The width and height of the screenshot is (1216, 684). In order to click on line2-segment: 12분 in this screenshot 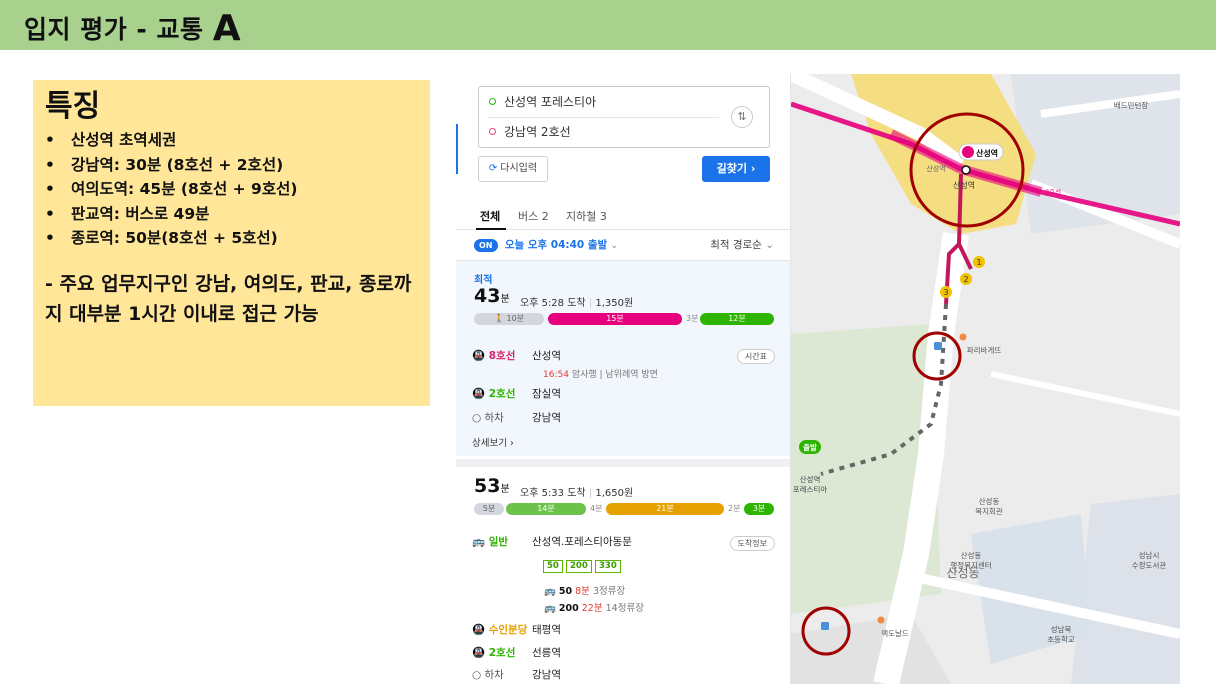, I will do `click(737, 319)`.